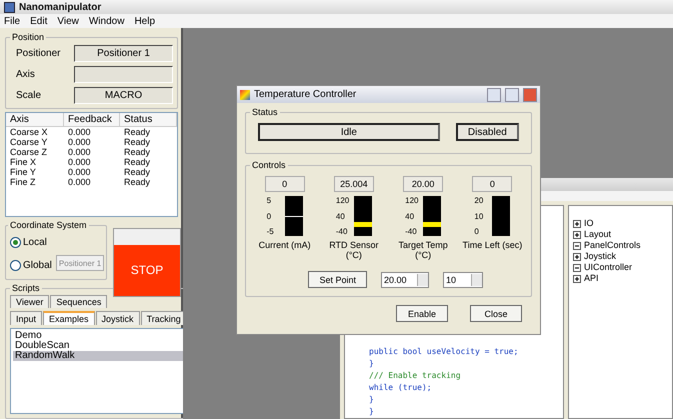 Image resolution: width=673 pixels, height=419 pixels. Describe the element at coordinates (415, 376) in the screenshot. I see `code-line: /// Enable tracking` at that location.